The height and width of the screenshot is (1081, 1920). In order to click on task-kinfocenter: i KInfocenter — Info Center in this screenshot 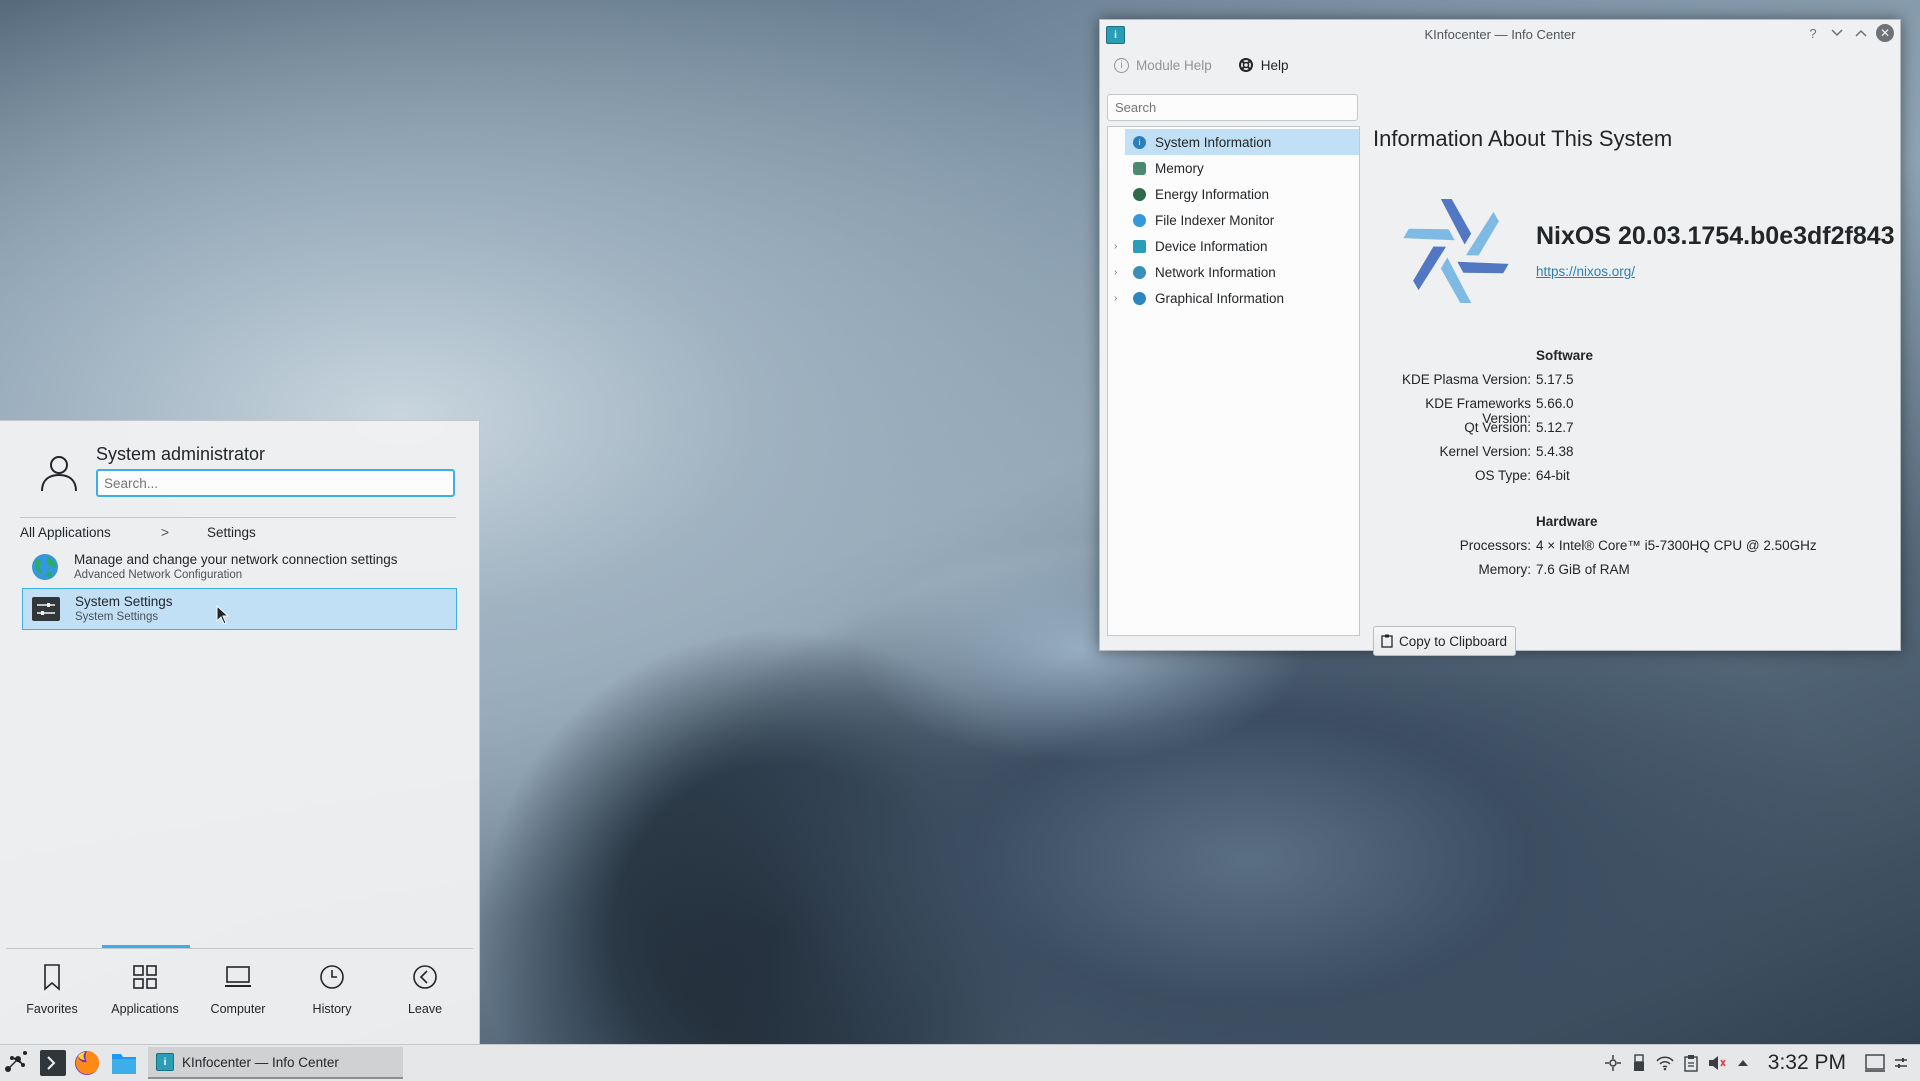, I will do `click(275, 1063)`.